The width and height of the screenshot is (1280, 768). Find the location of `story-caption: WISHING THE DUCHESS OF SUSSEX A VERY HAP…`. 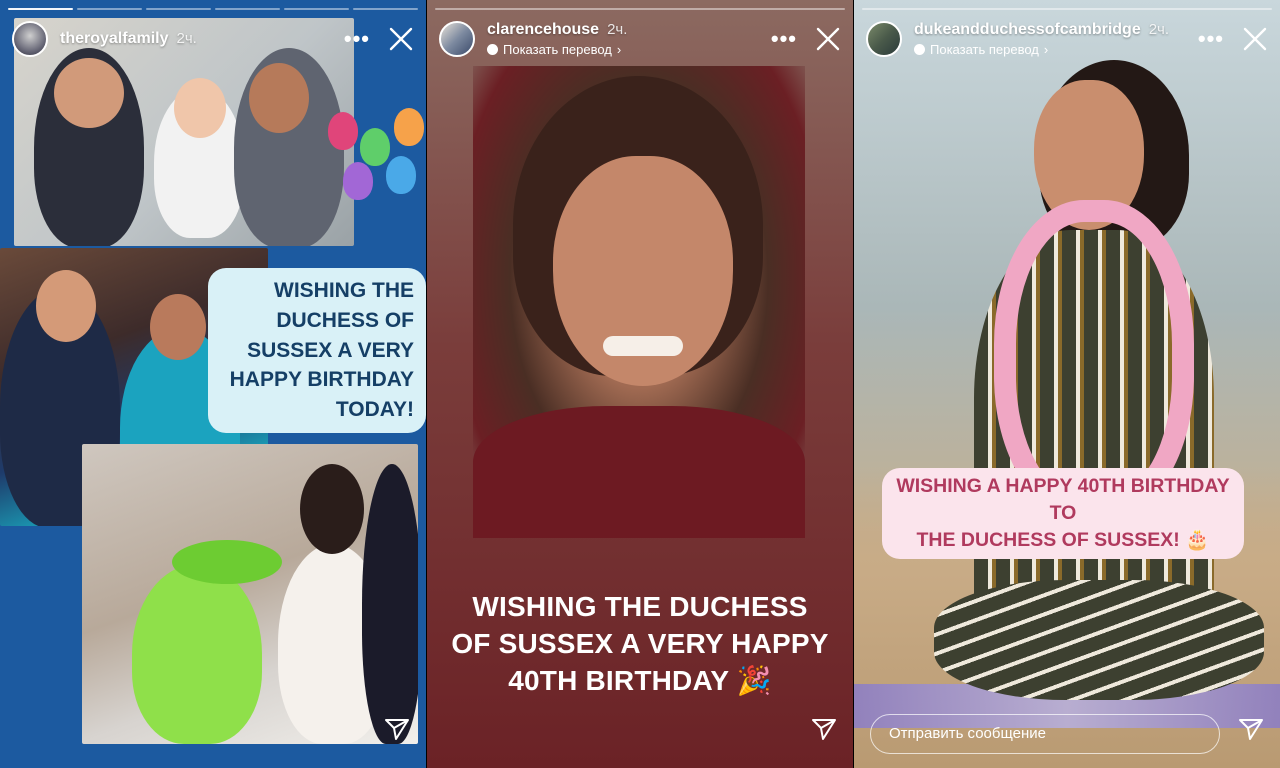

story-caption: WISHING THE DUCHESS OF SUSSEX A VERY HAP… is located at coordinates (640, 644).